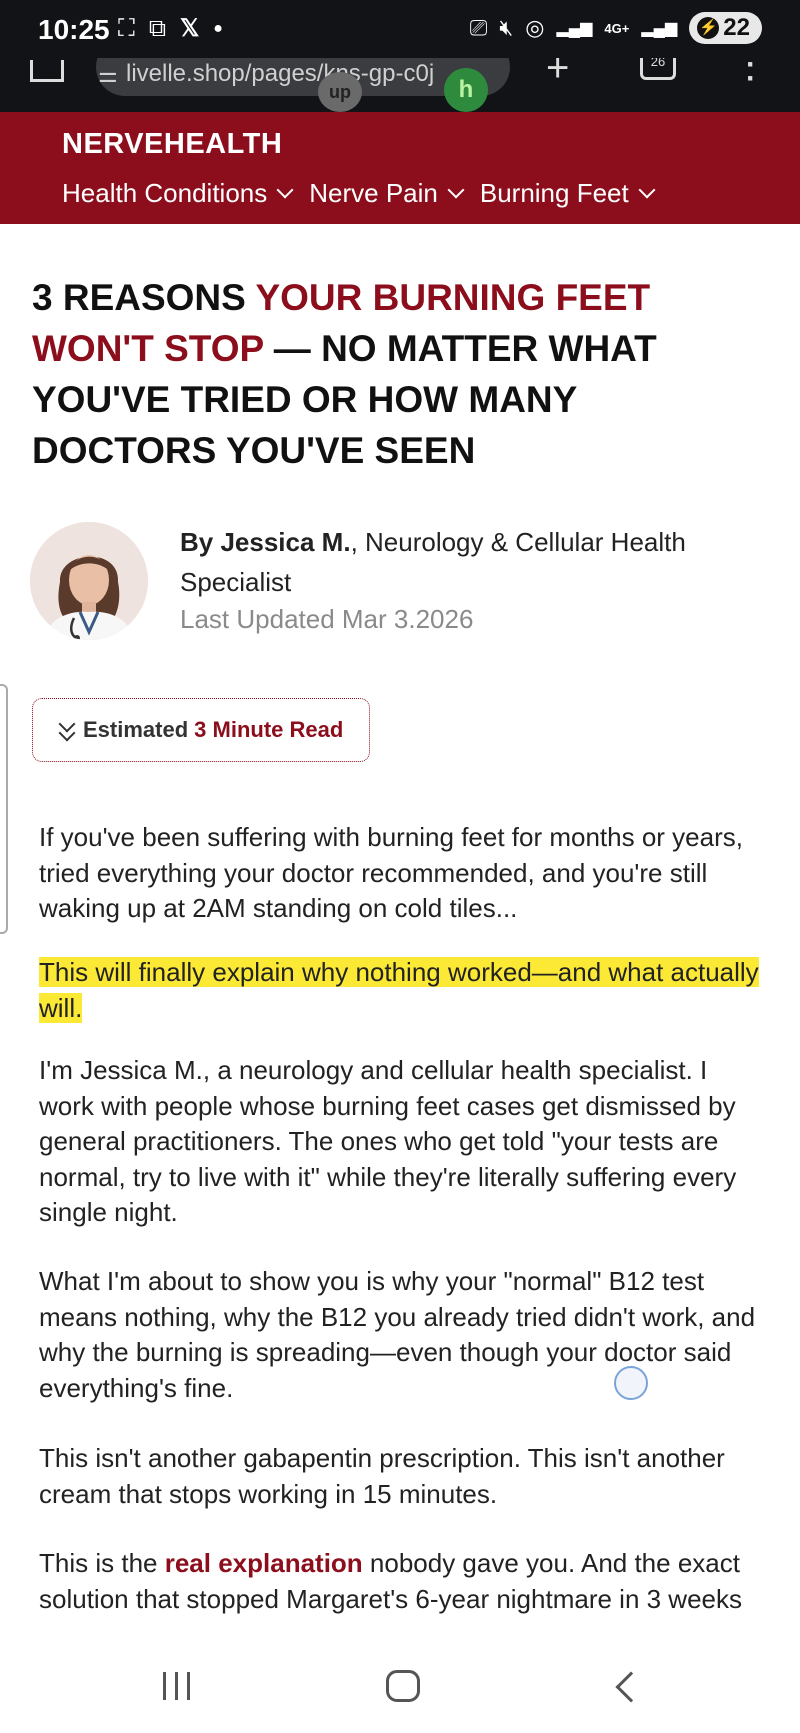 Image resolution: width=800 pixels, height=1733 pixels. What do you see at coordinates (263, 1563) in the screenshot?
I see `real-explanation-emphasis: real explanation` at bounding box center [263, 1563].